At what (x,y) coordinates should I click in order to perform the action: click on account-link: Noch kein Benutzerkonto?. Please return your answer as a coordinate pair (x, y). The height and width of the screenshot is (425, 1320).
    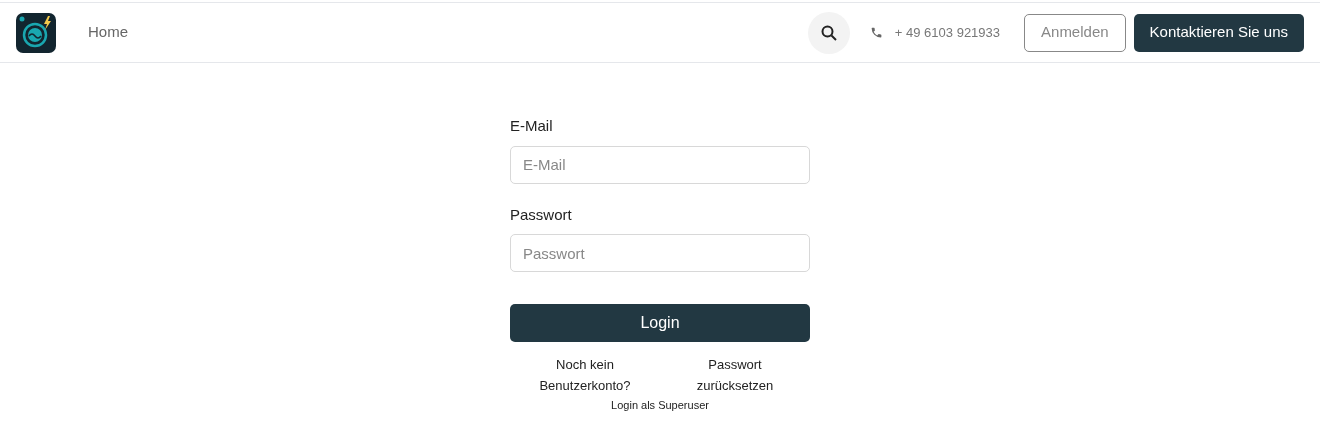
    Looking at the image, I should click on (585, 375).